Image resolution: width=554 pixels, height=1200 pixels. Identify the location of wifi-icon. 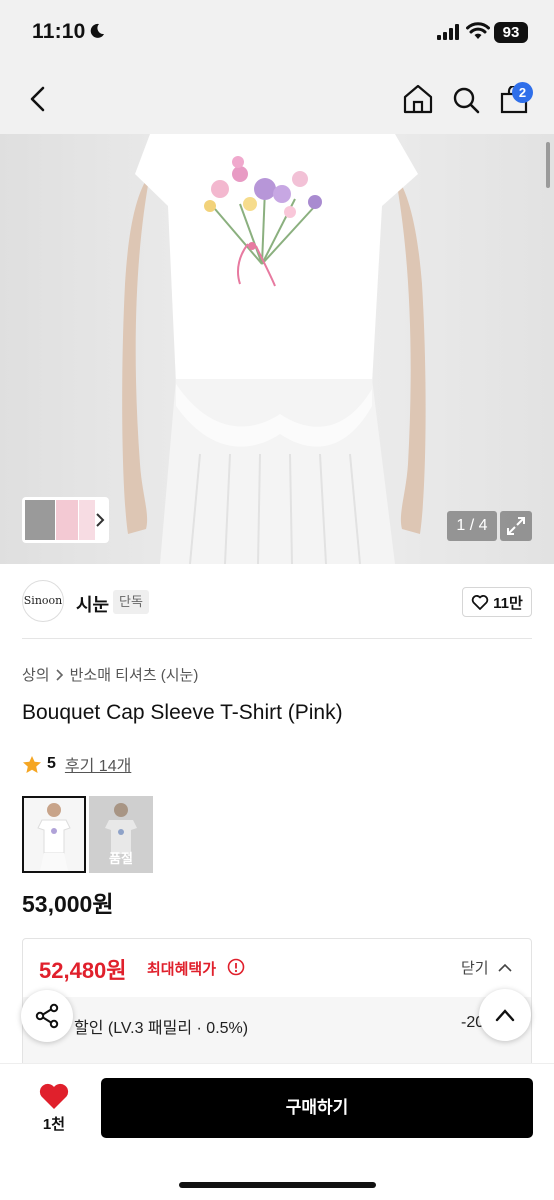
(478, 30).